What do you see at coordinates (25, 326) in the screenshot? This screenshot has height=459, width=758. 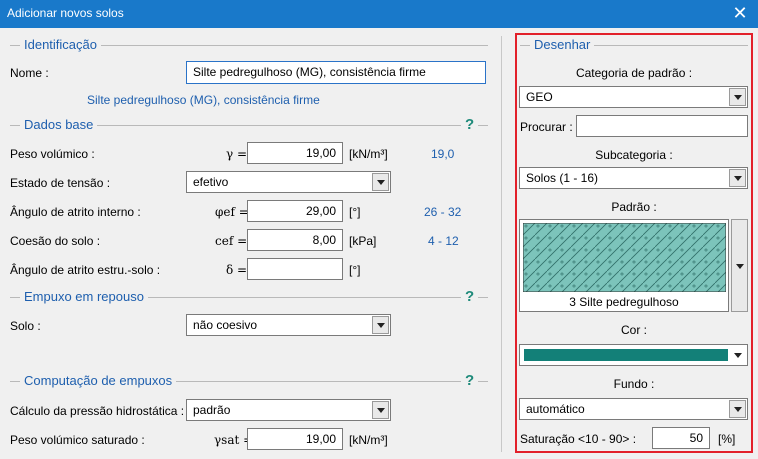 I see `solo-label: Solo :` at bounding box center [25, 326].